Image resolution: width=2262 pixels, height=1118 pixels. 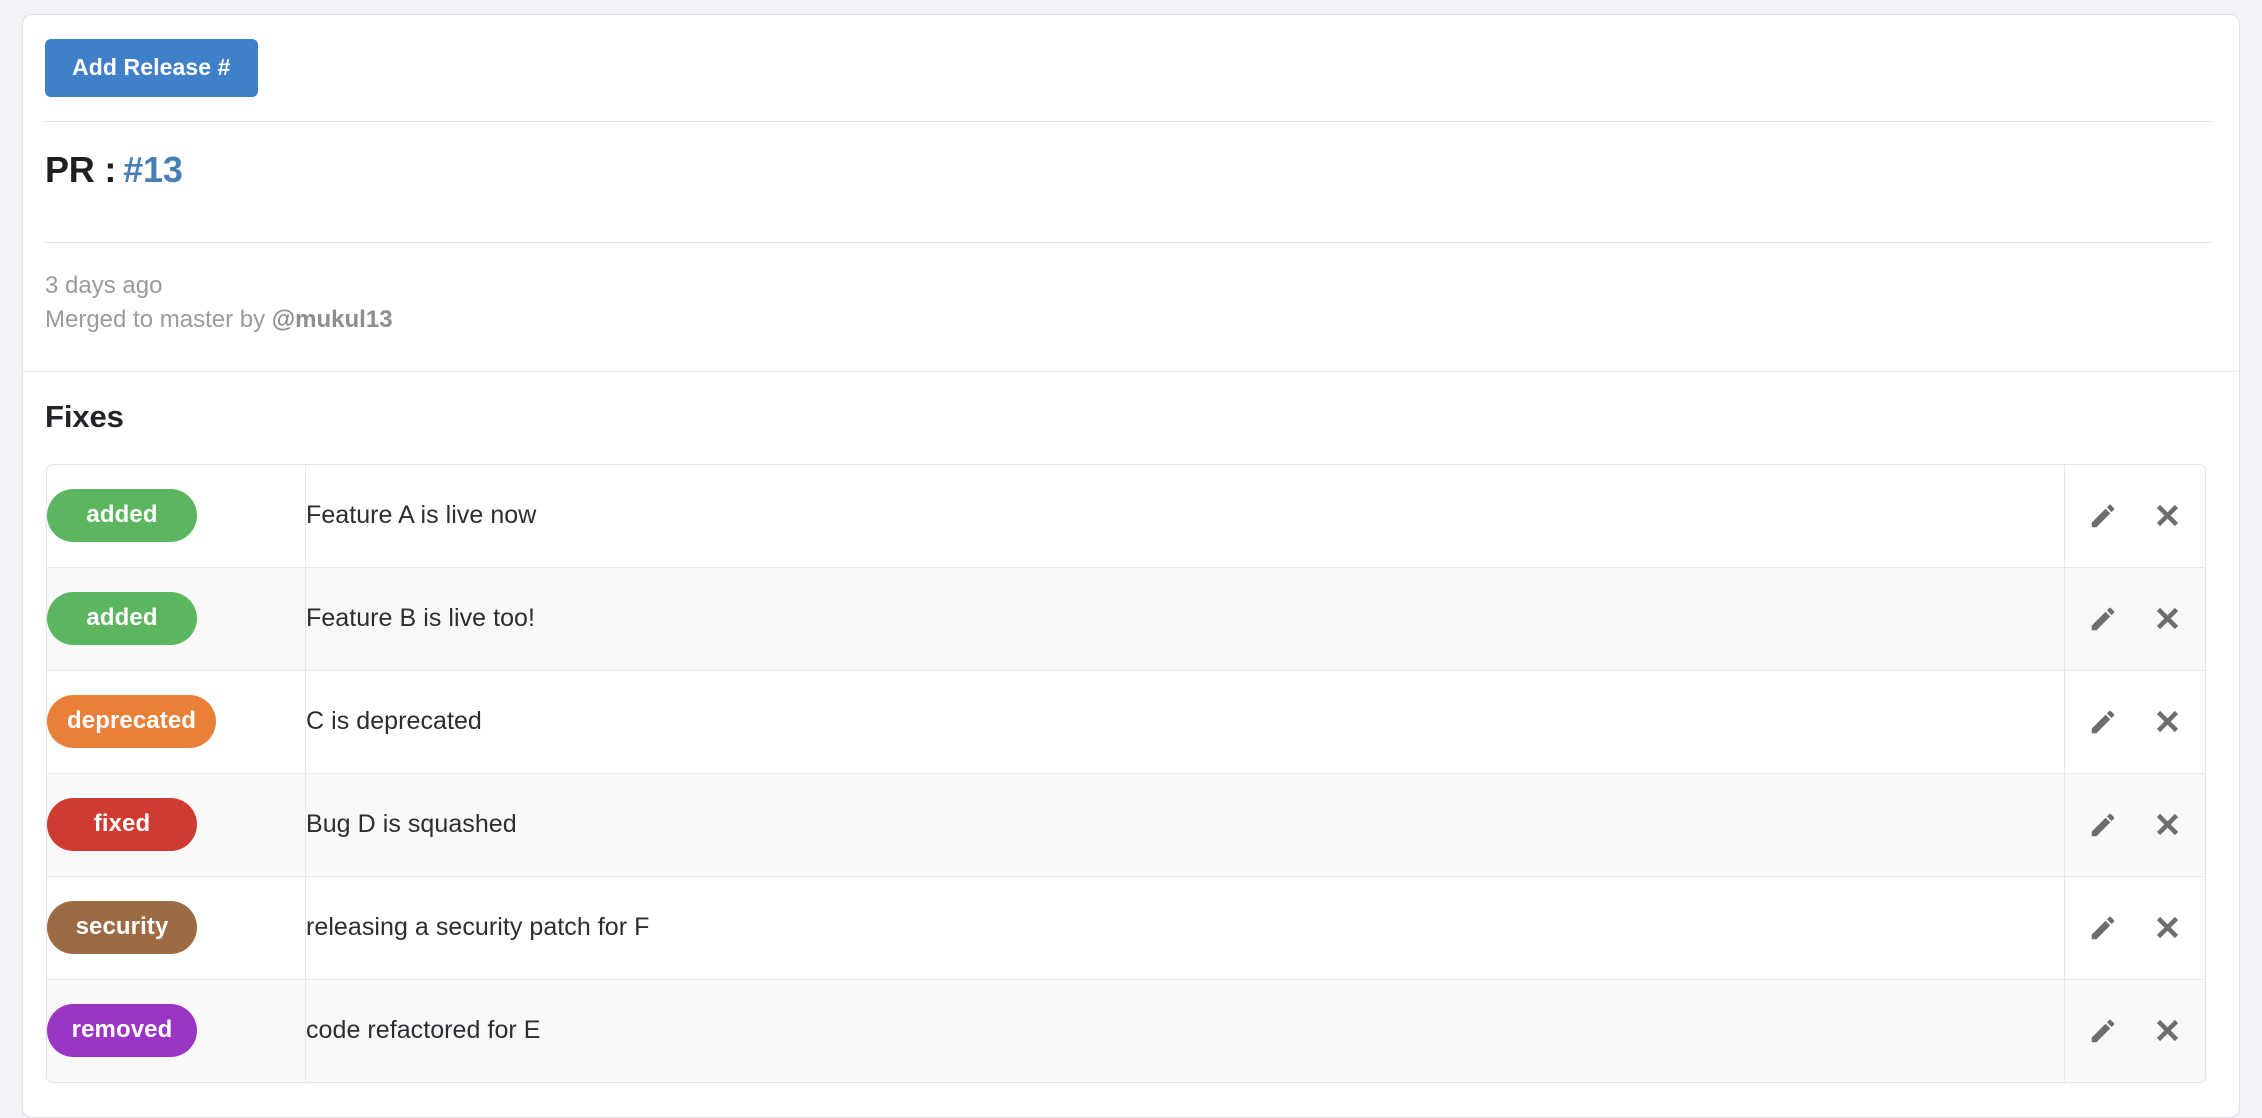 I want to click on table-row: added Feature A is live now, so click(x=1126, y=516).